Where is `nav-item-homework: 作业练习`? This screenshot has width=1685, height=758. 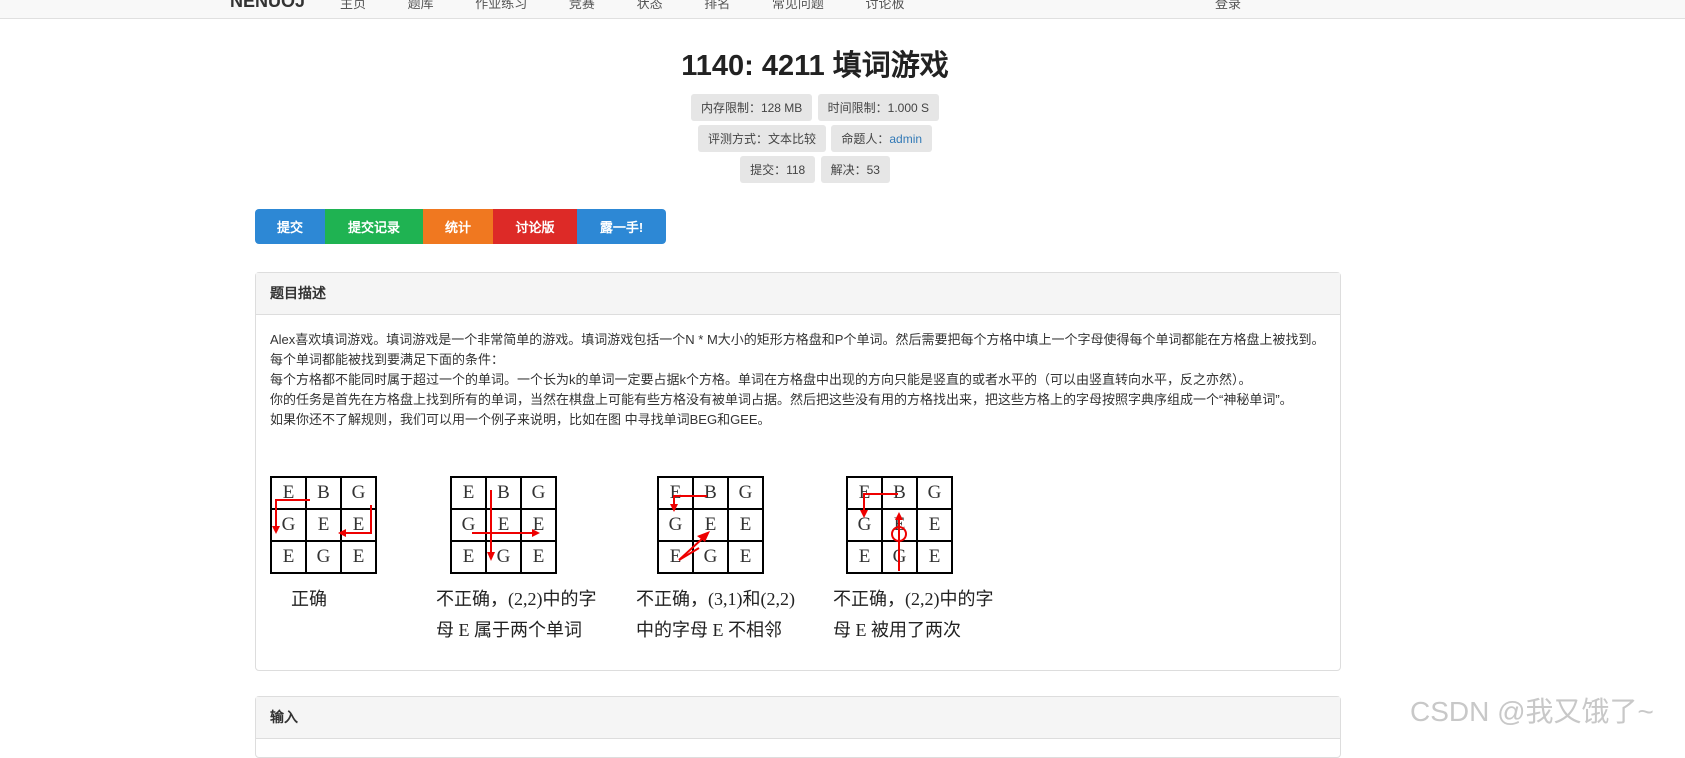
nav-item-homework: 作业练习 is located at coordinates (501, 5).